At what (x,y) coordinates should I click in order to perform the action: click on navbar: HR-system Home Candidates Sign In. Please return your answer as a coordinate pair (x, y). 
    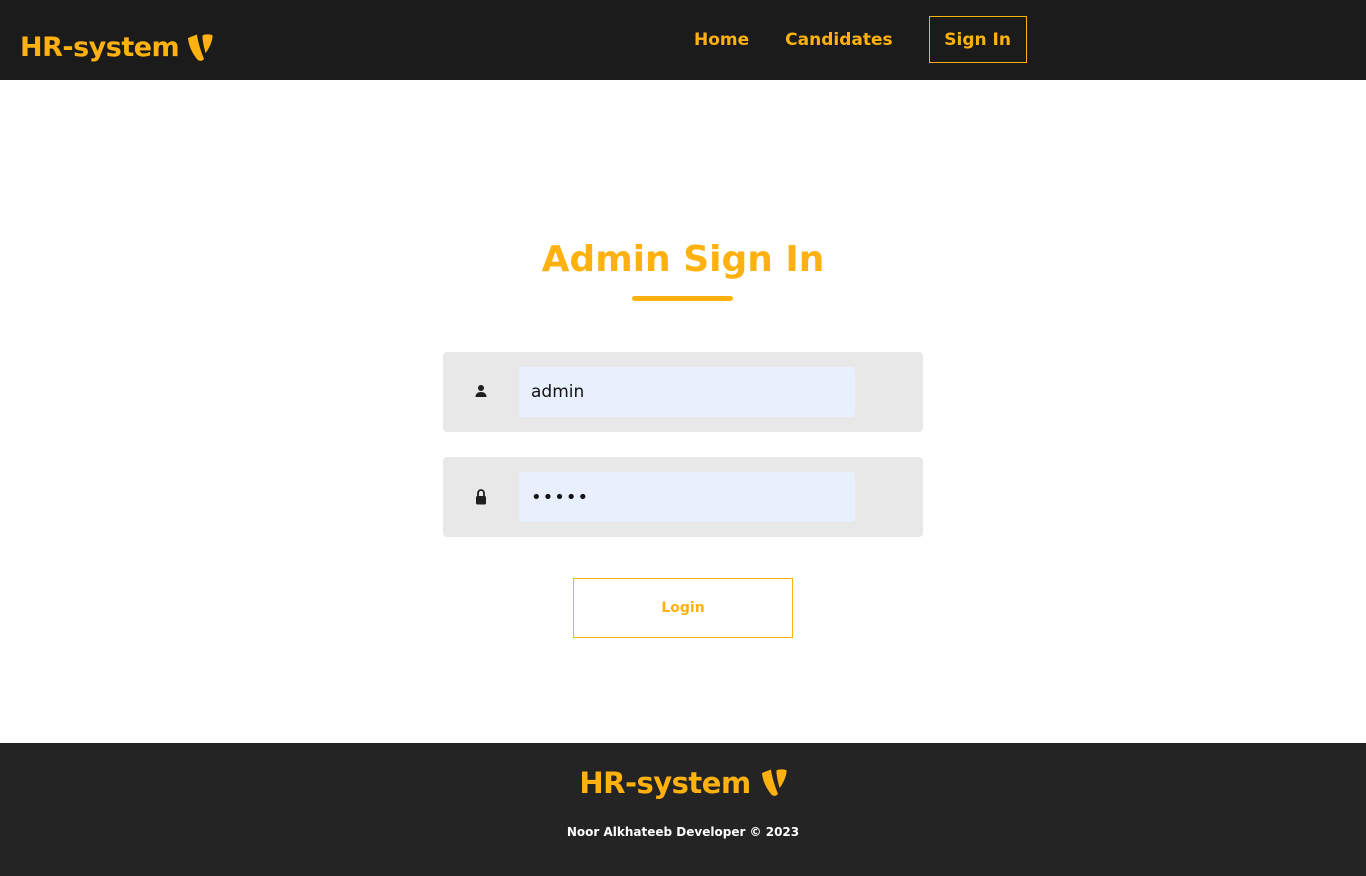
    Looking at the image, I should click on (683, 40).